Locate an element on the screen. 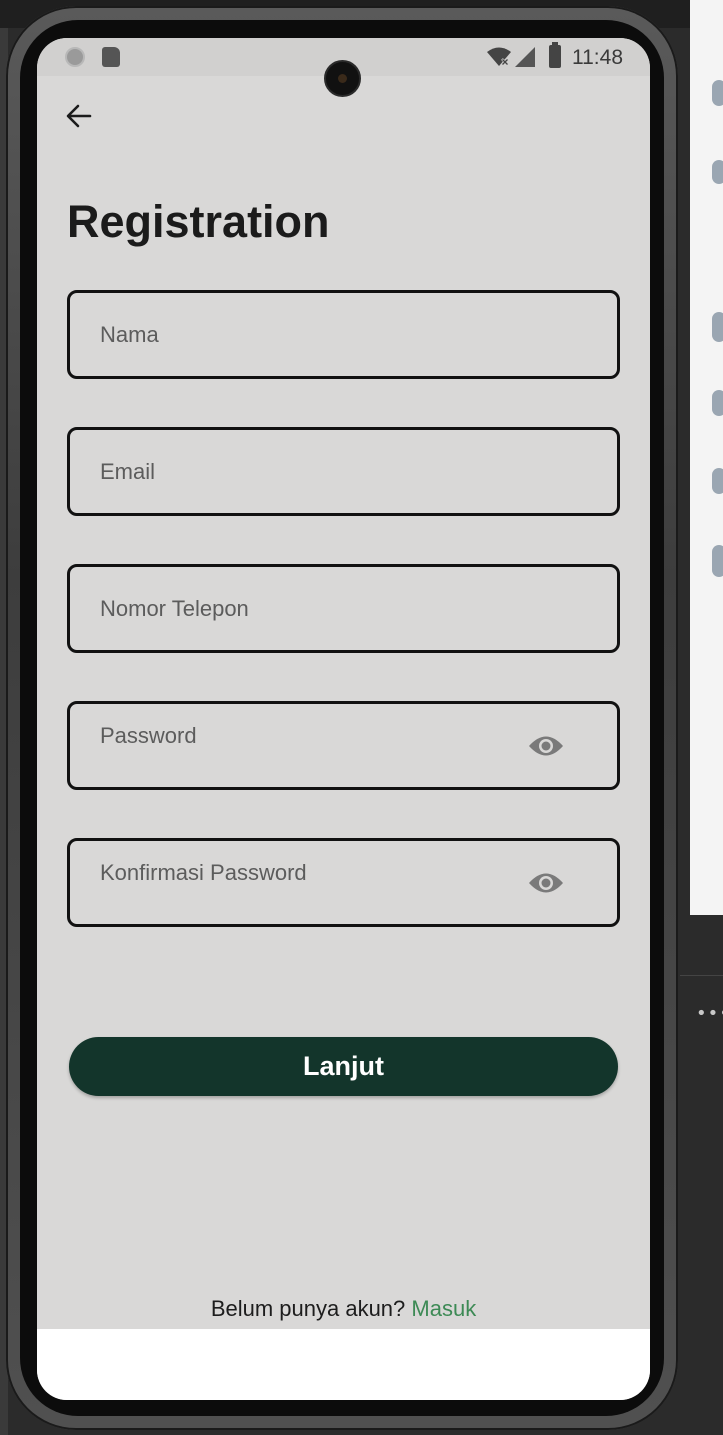 The image size is (723, 1435). confirm-password-field is located at coordinates (343, 879).